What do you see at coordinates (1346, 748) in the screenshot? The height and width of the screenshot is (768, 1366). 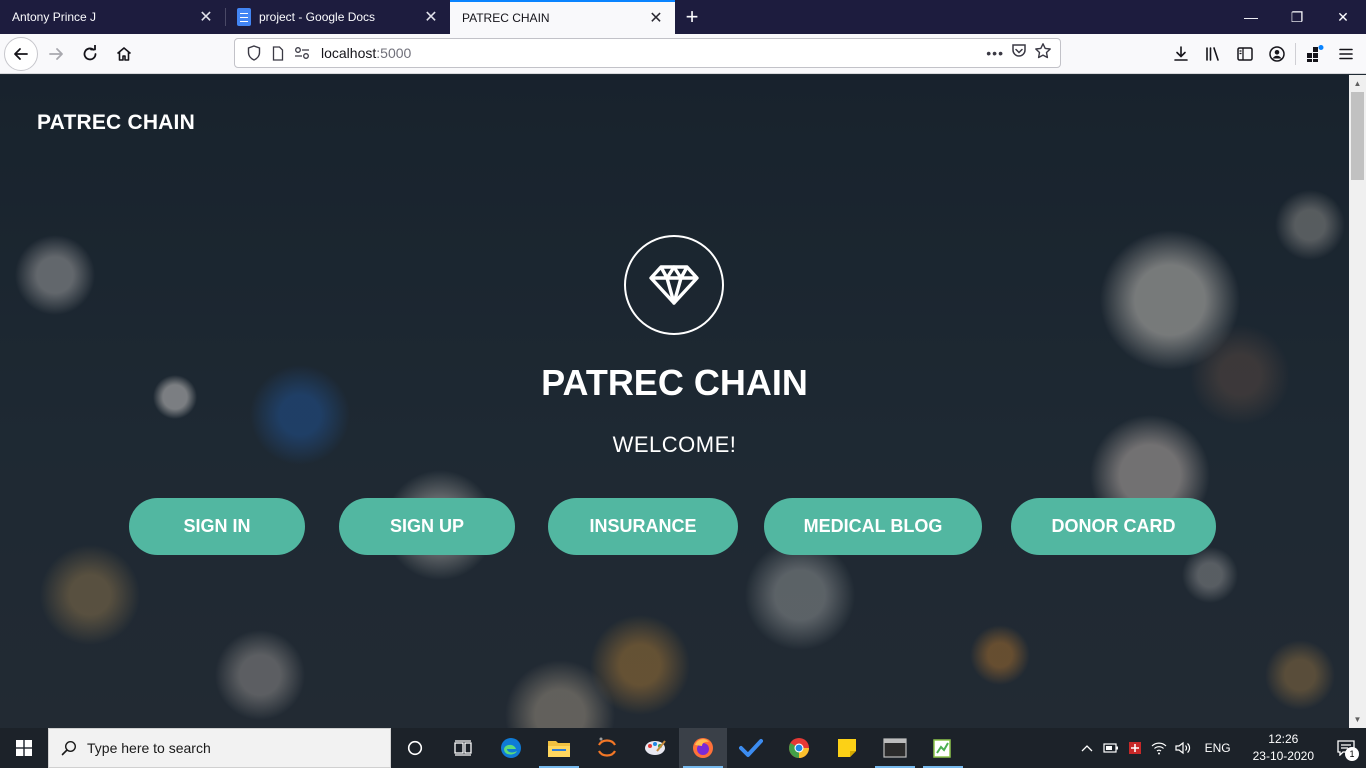 I see `action-center-button: 1` at bounding box center [1346, 748].